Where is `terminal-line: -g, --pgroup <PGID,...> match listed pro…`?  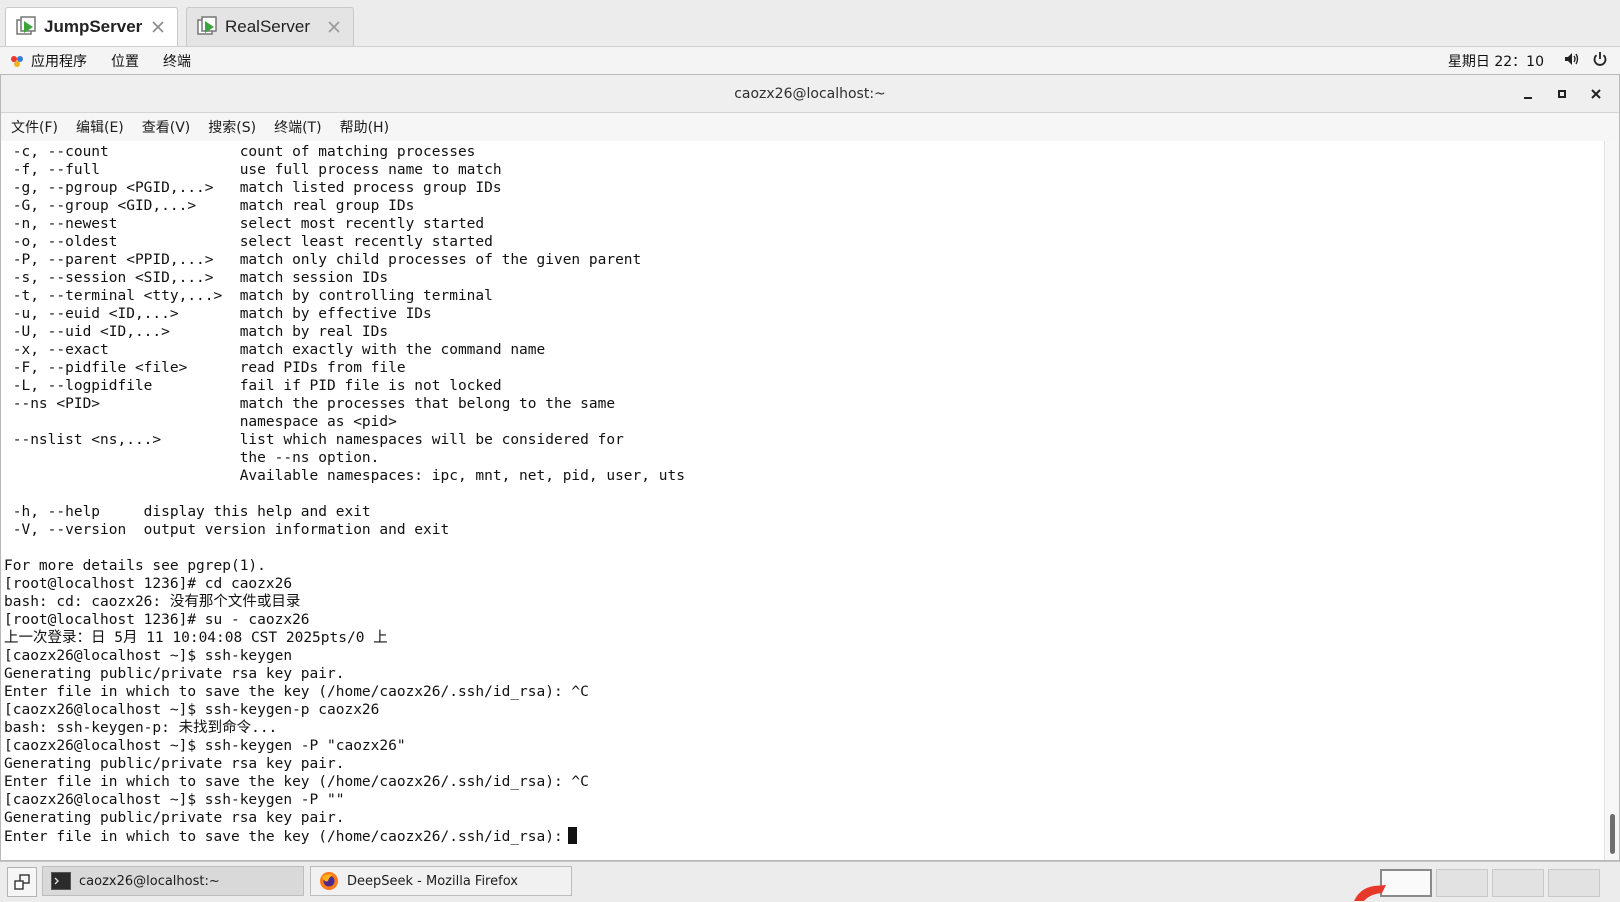
terminal-line: -g, --pgroup <PGID,...> match listed pro… is located at coordinates (253, 188).